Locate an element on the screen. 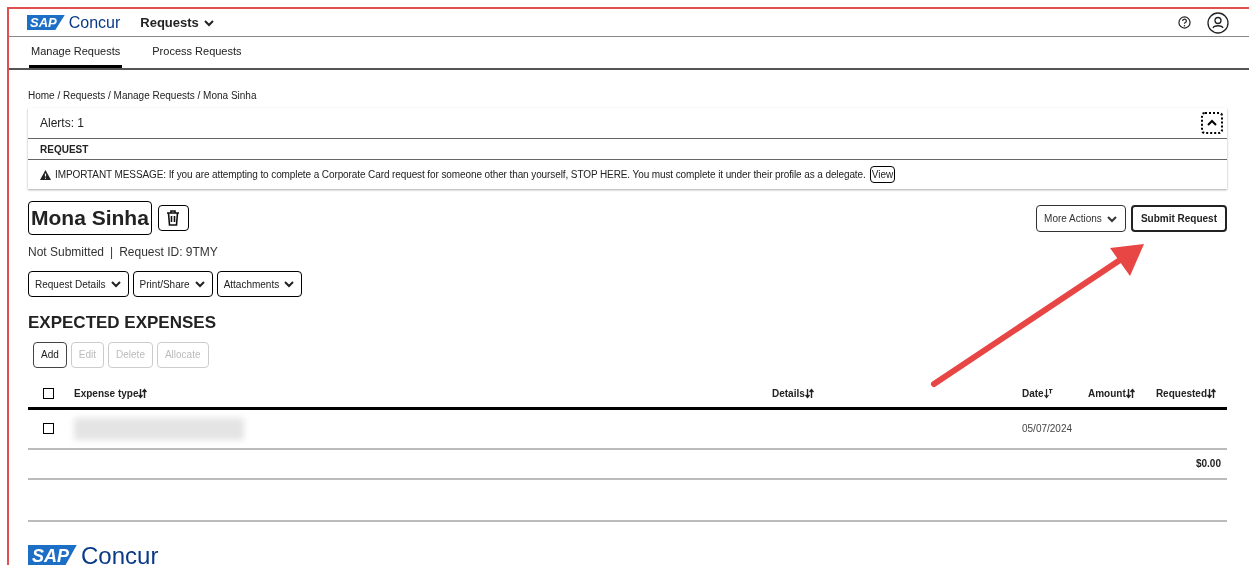  date-cell-text: 05/07/2024 is located at coordinates (1047, 429).